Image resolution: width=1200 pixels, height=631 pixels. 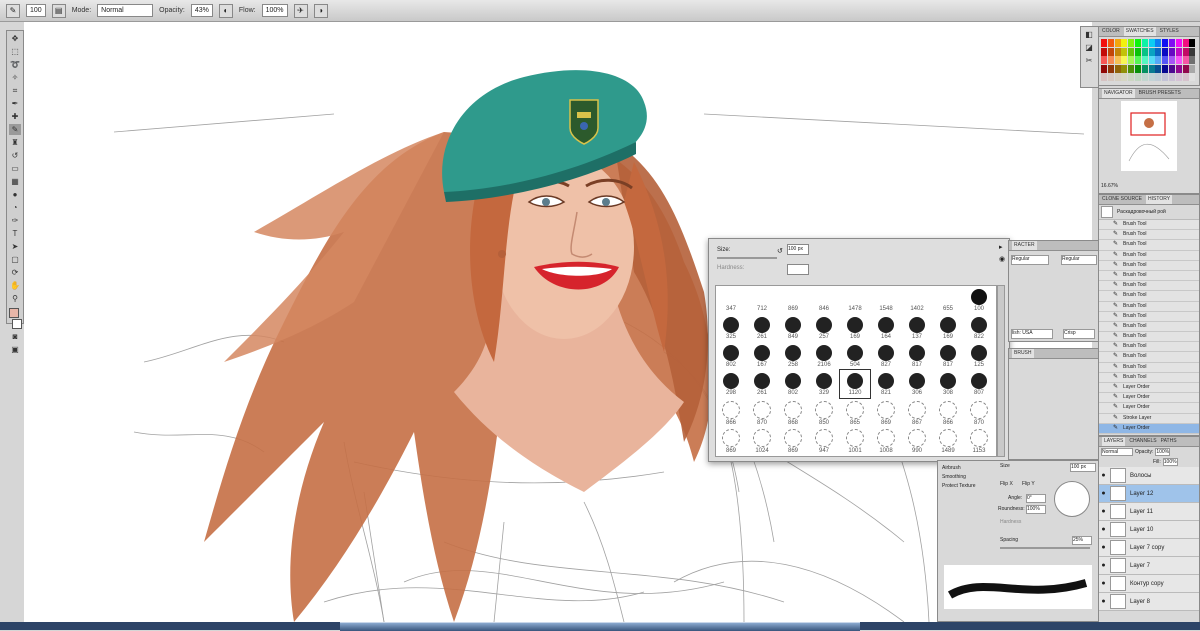 What do you see at coordinates (13, 10) in the screenshot?
I see `brush-tool-icon: ✎` at bounding box center [13, 10].